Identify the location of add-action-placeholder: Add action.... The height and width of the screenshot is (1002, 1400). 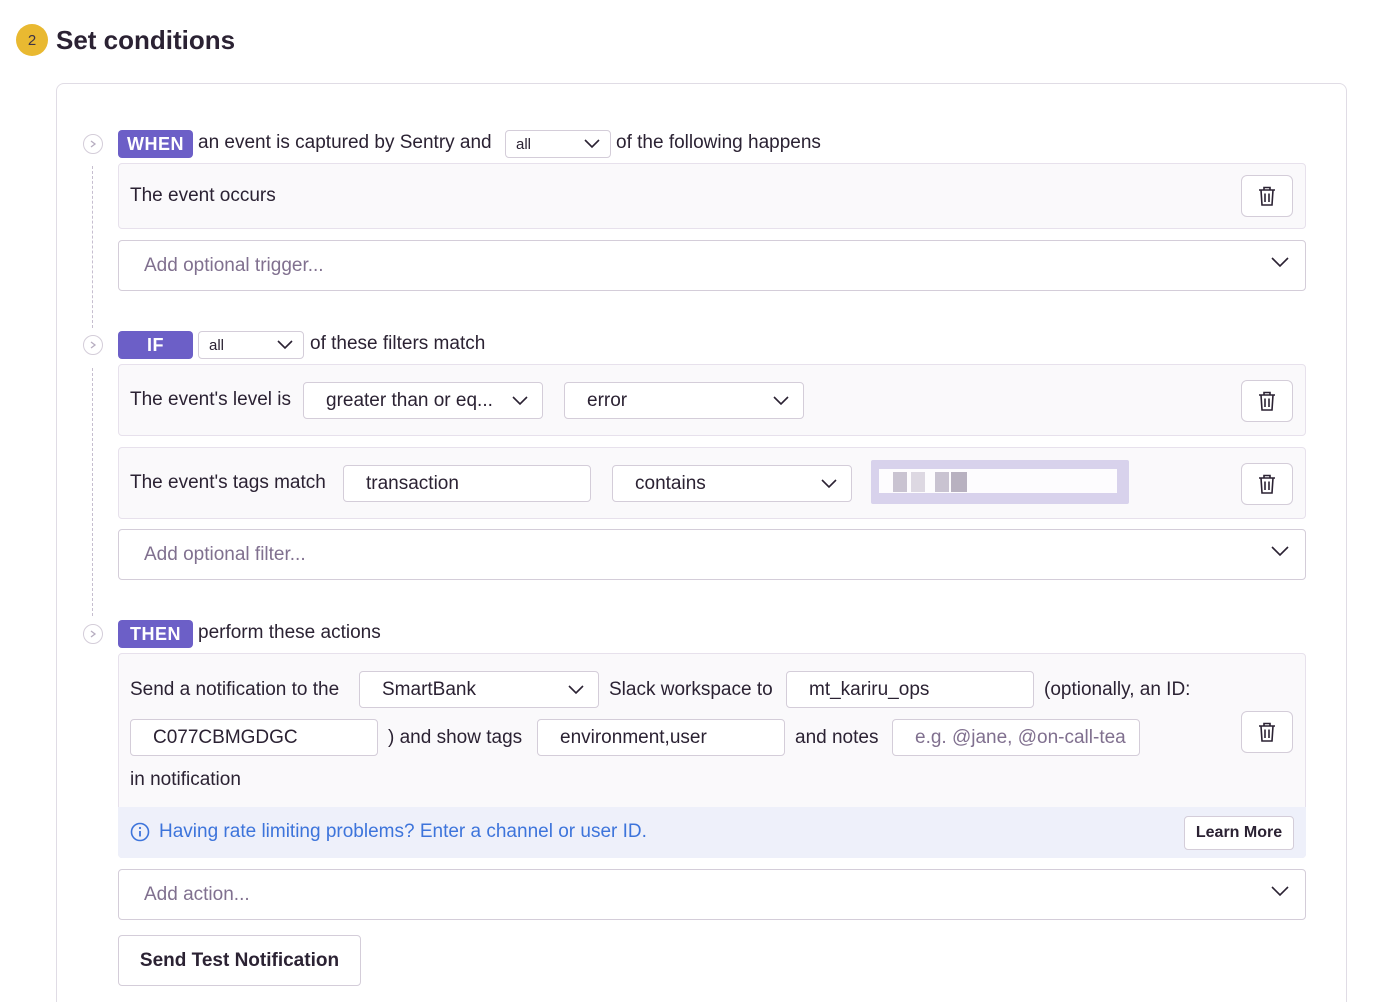
(197, 894).